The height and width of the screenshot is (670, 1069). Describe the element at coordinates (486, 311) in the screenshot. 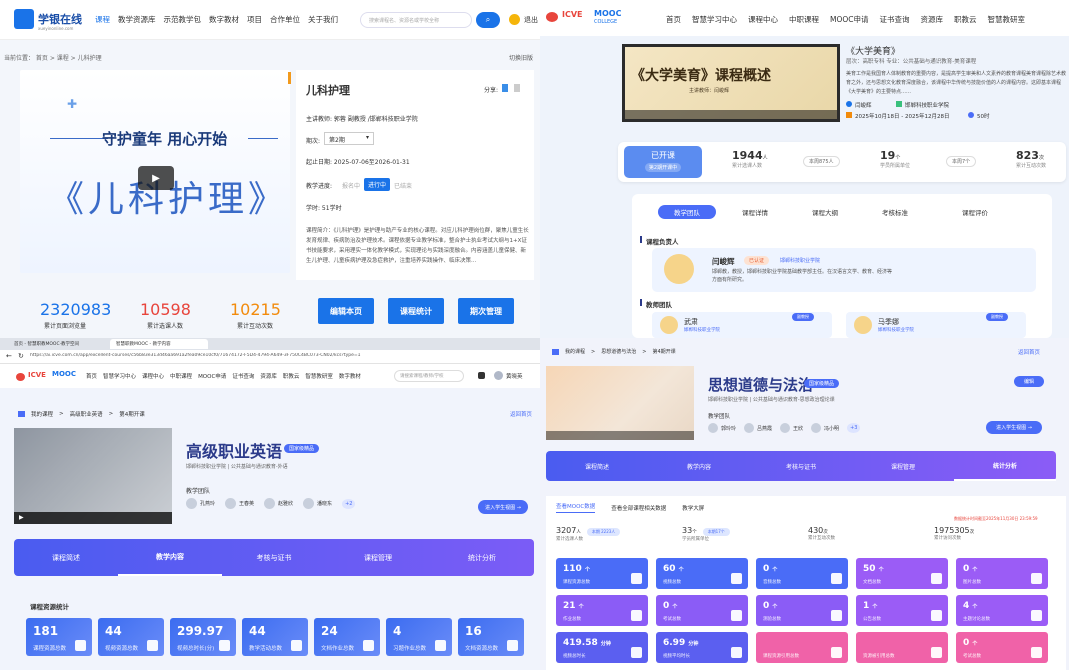

I see `term-manage-button: 期次管理` at that location.